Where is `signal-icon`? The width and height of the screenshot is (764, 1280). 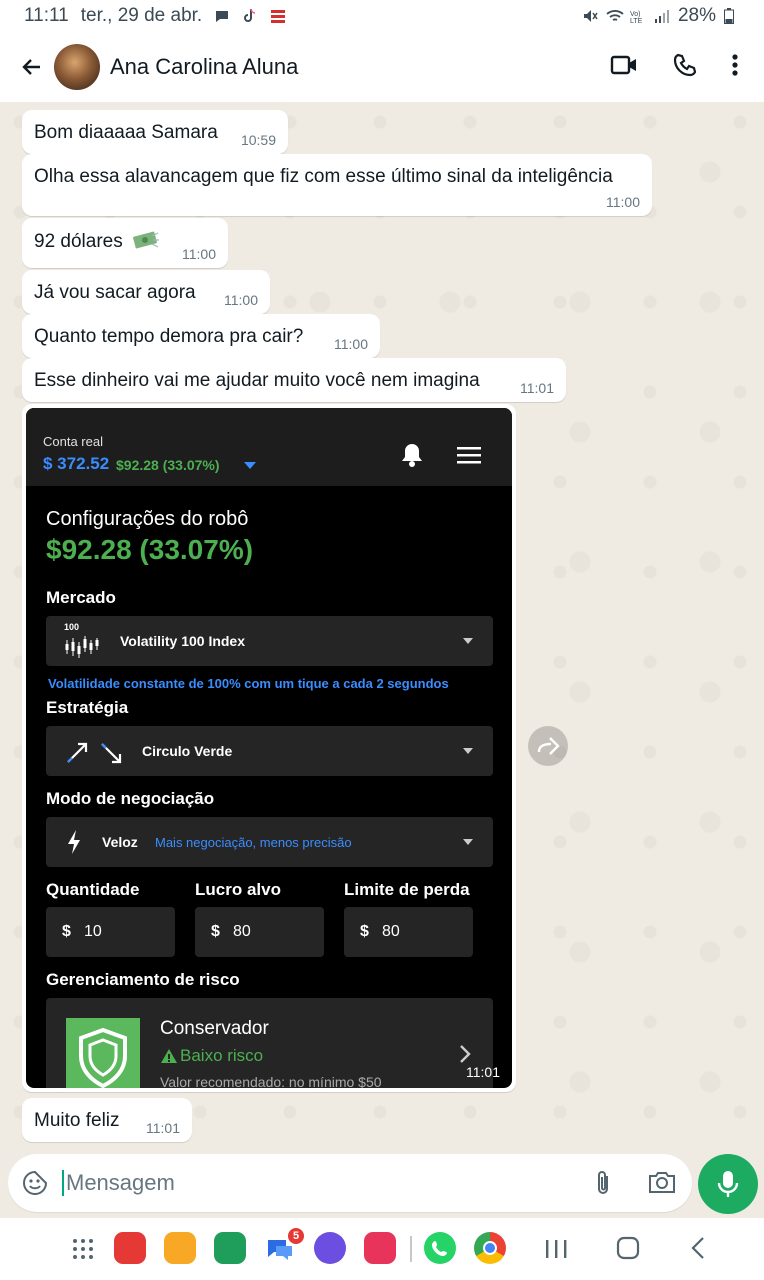 signal-icon is located at coordinates (662, 16).